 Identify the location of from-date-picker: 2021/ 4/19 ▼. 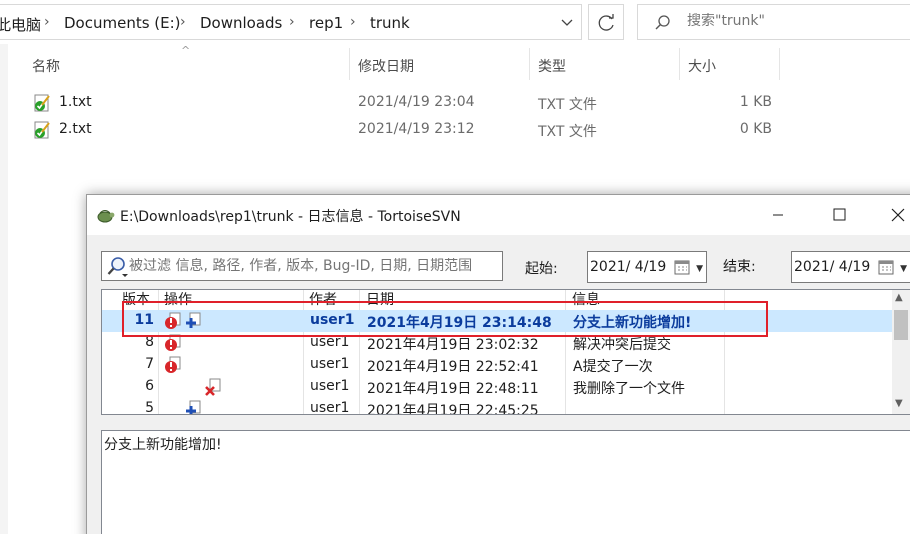
(647, 267).